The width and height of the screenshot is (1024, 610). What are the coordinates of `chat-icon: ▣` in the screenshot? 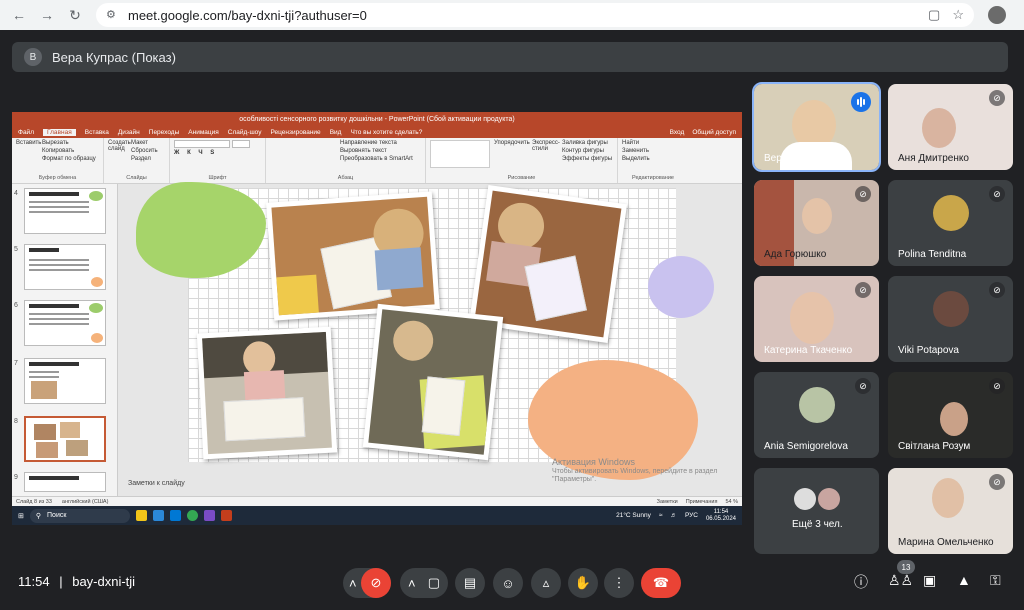 It's located at (929, 580).